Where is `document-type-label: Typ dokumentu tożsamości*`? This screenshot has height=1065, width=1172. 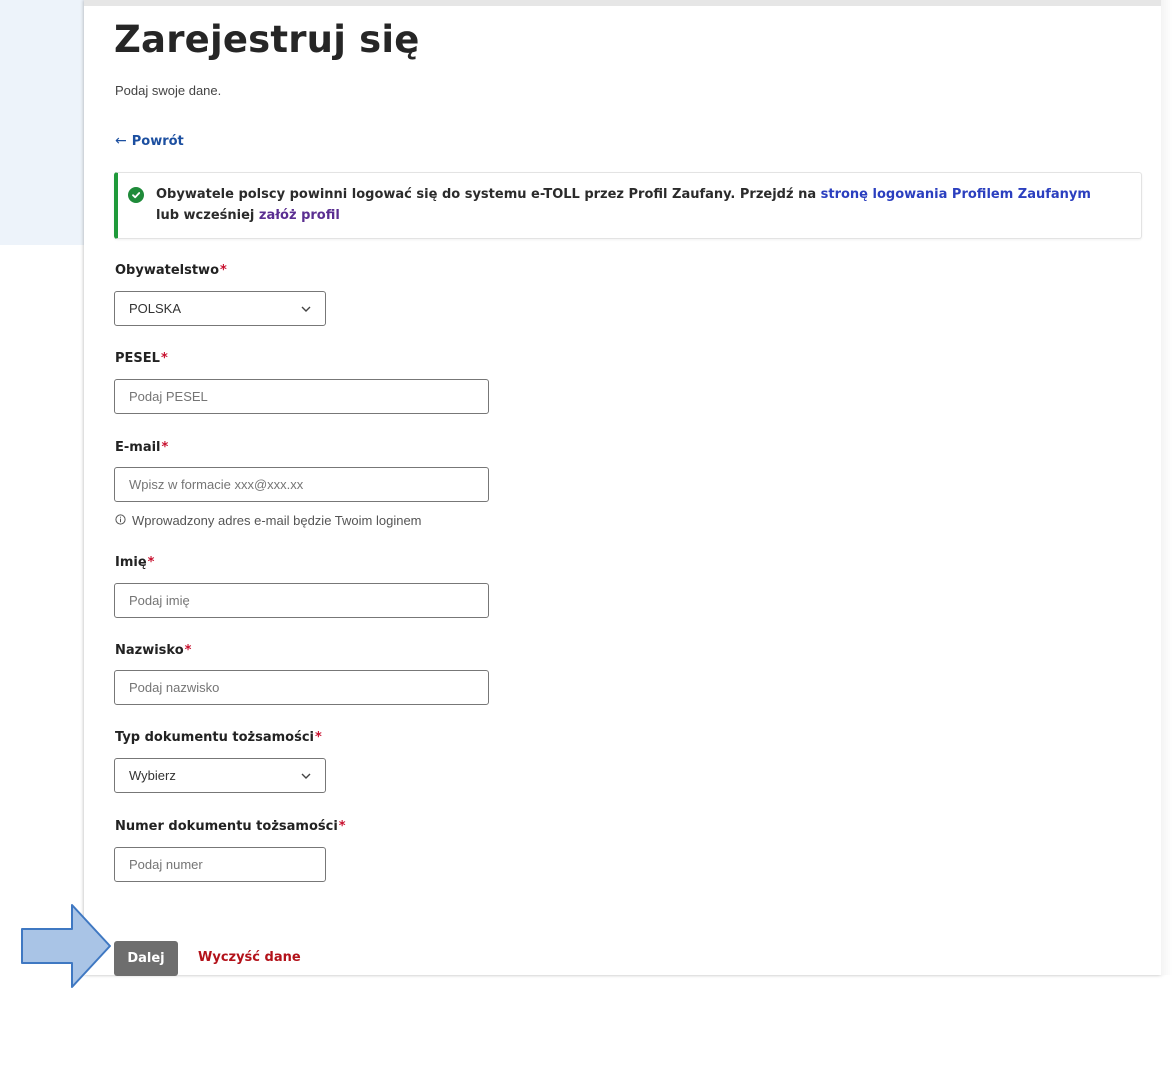
document-type-label: Typ dokumentu tożsamości* is located at coordinates (218, 737).